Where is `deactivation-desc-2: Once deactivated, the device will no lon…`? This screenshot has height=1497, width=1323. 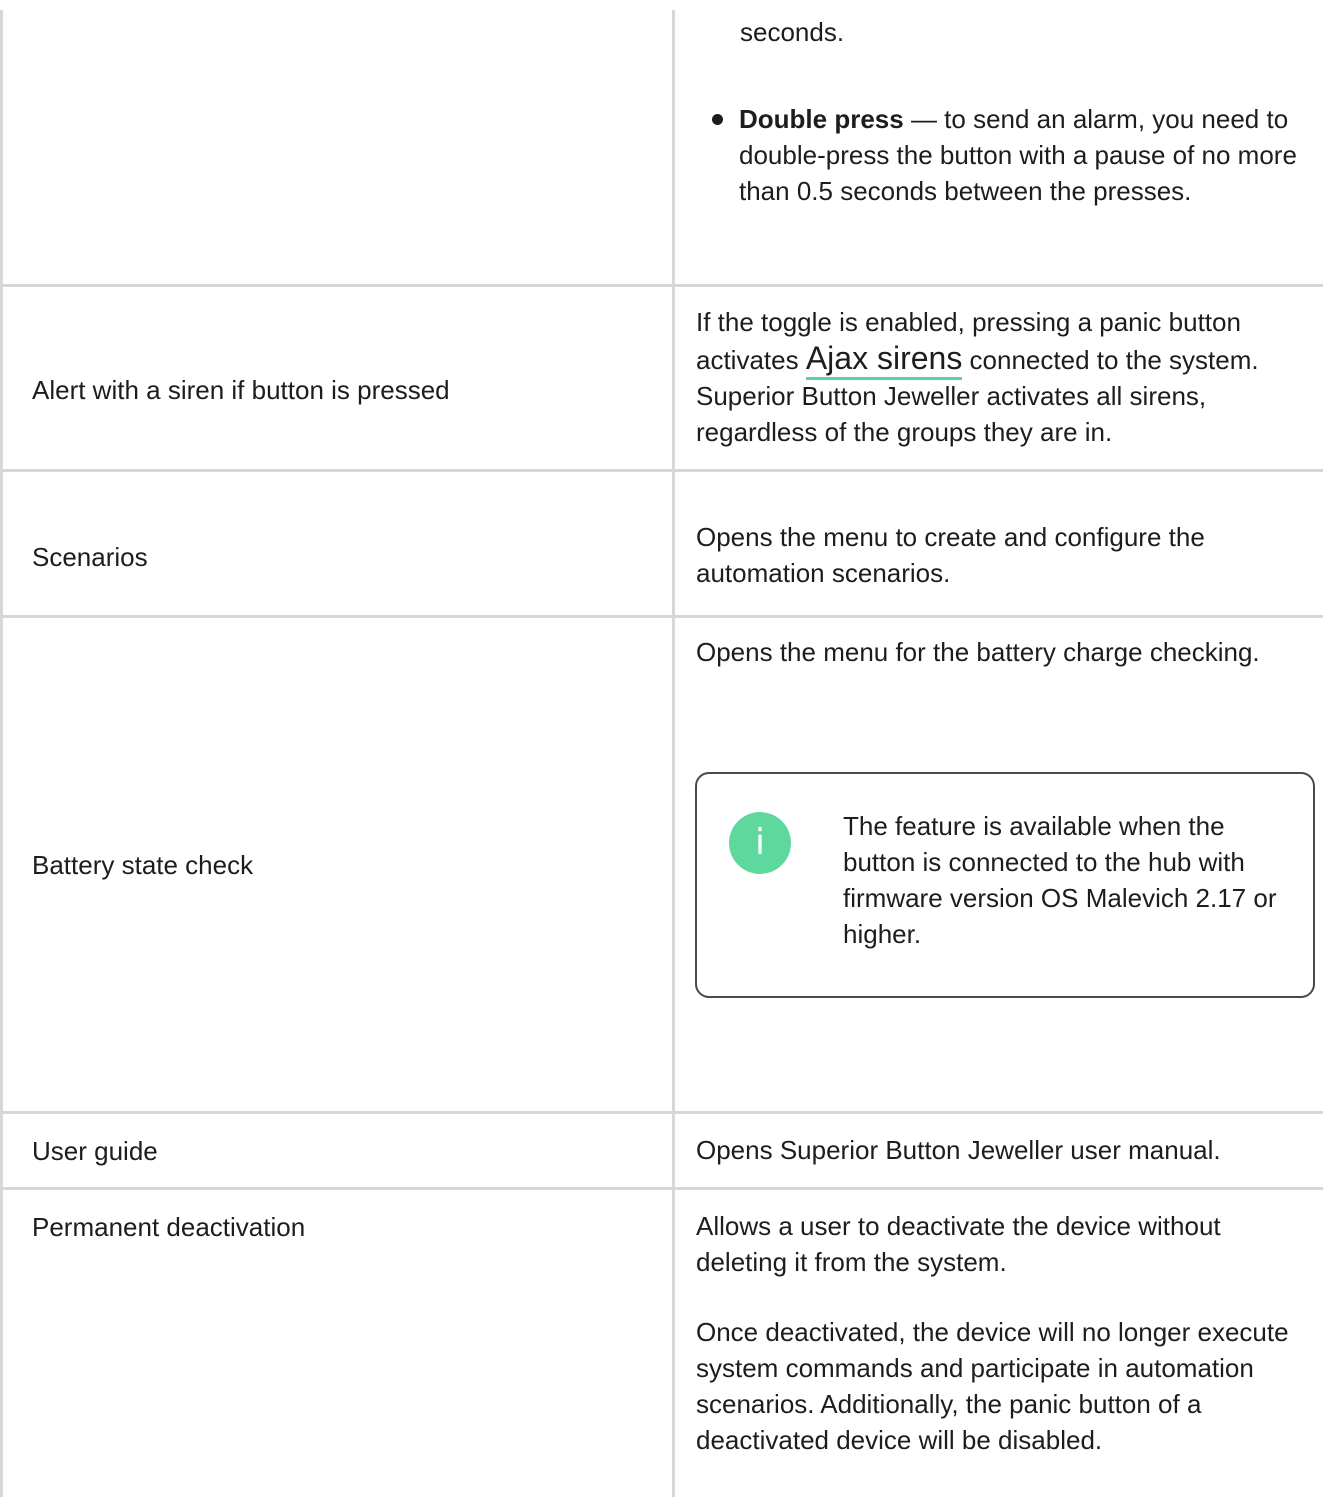 deactivation-desc-2: Once deactivated, the device will no lon… is located at coordinates (992, 1386).